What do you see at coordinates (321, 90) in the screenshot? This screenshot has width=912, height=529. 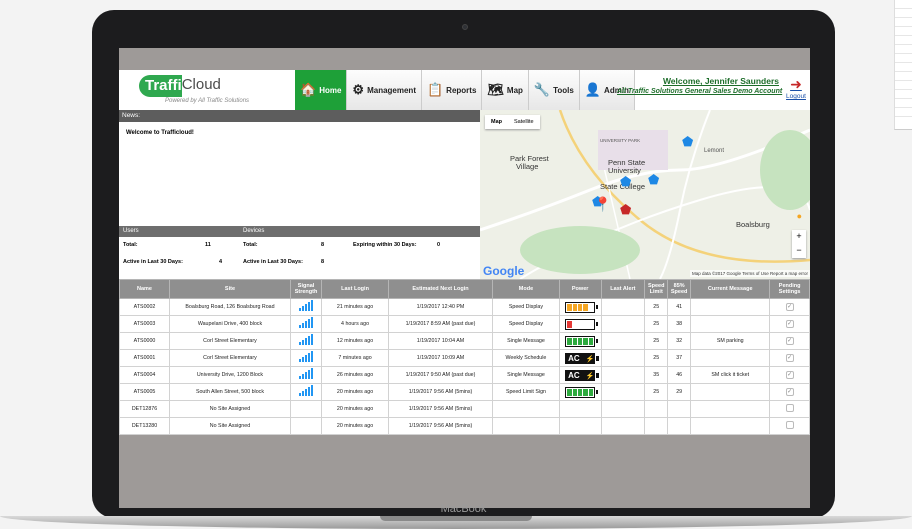 I see `nav-tab-home: 🏠 Home` at bounding box center [321, 90].